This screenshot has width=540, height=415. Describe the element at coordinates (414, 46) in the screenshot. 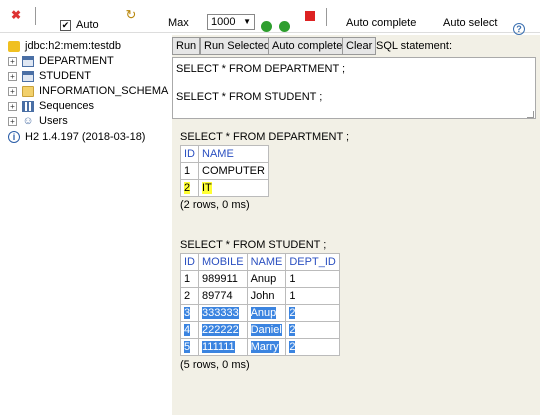

I see `sql-statement-label: SQL statement:` at that location.